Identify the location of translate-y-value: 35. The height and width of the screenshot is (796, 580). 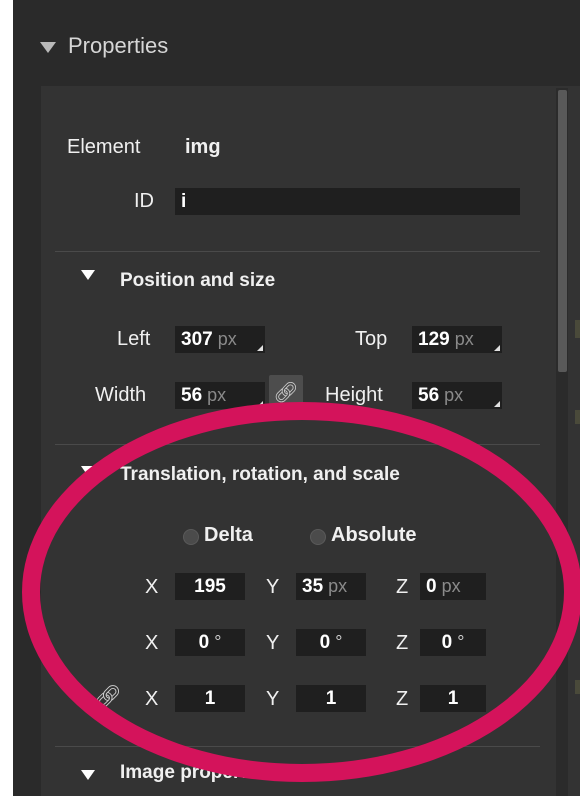
(313, 586).